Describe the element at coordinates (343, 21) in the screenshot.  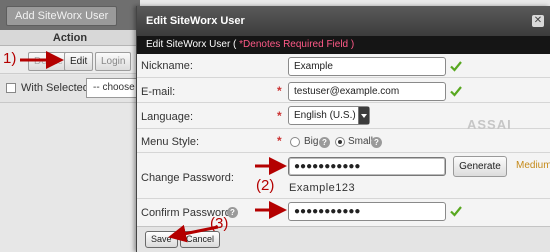
I see `dialog-title: Edit SiteWorx User` at that location.